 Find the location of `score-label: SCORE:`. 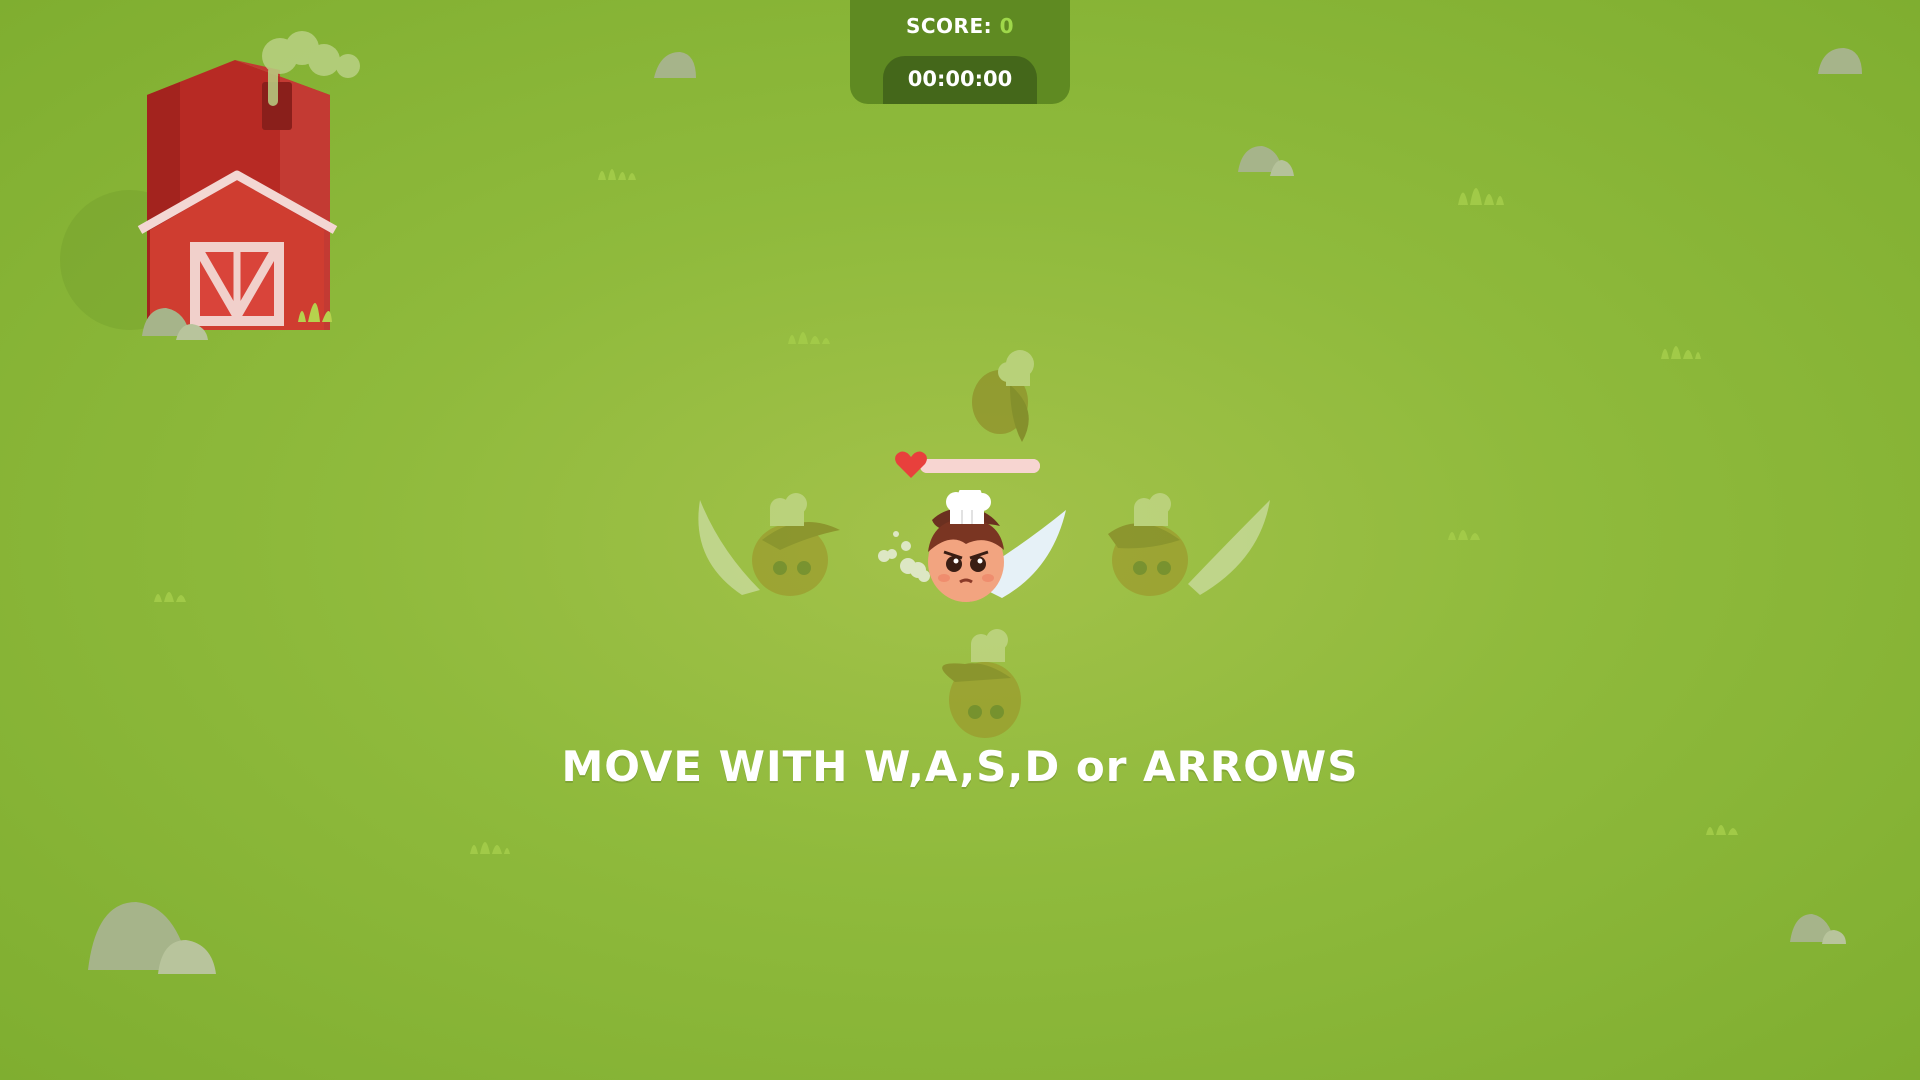

score-label: SCORE: is located at coordinates (949, 26).